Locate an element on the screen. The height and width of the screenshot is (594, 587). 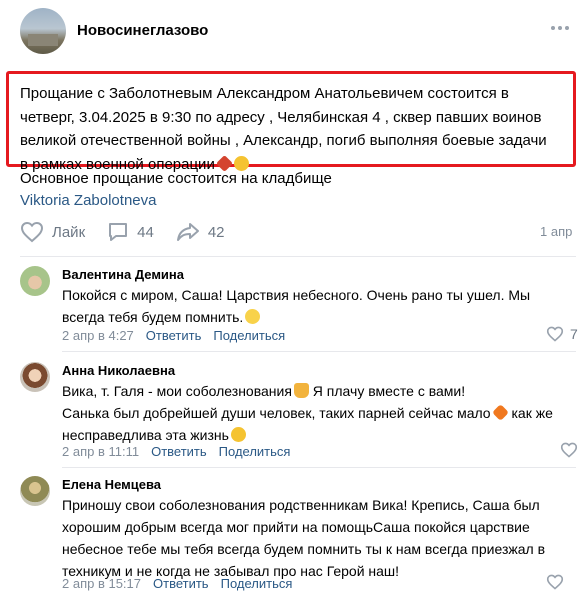
post-date: 1 апр is located at coordinates (556, 231).